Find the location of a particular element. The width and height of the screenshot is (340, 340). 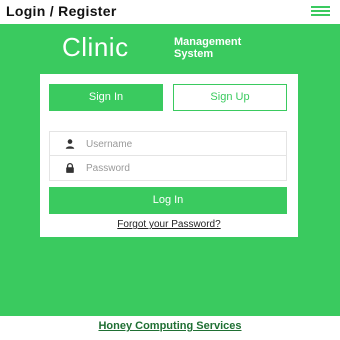

username-field is located at coordinates (168, 144).